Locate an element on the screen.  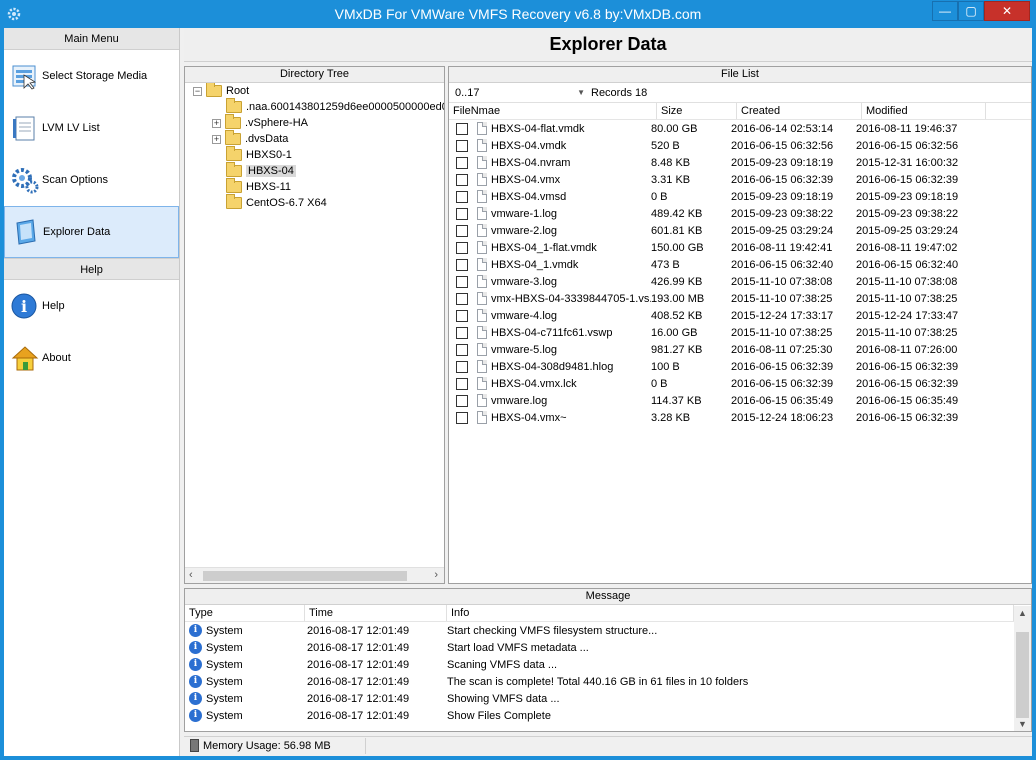
lvm-list-icon is located at coordinates (24, 128).